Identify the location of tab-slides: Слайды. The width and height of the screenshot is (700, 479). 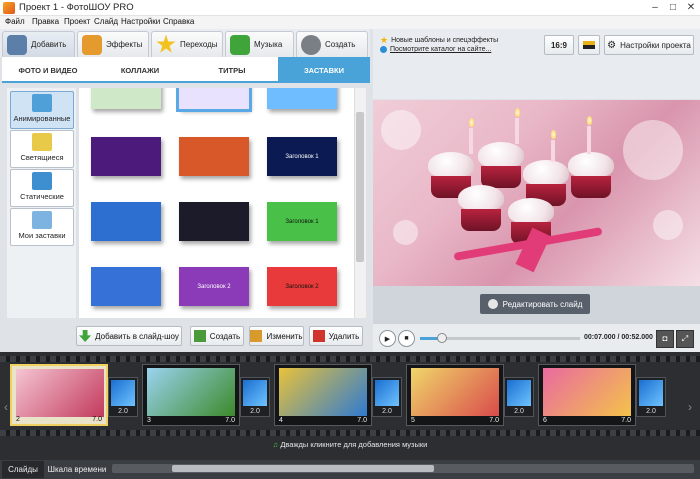
(23, 469).